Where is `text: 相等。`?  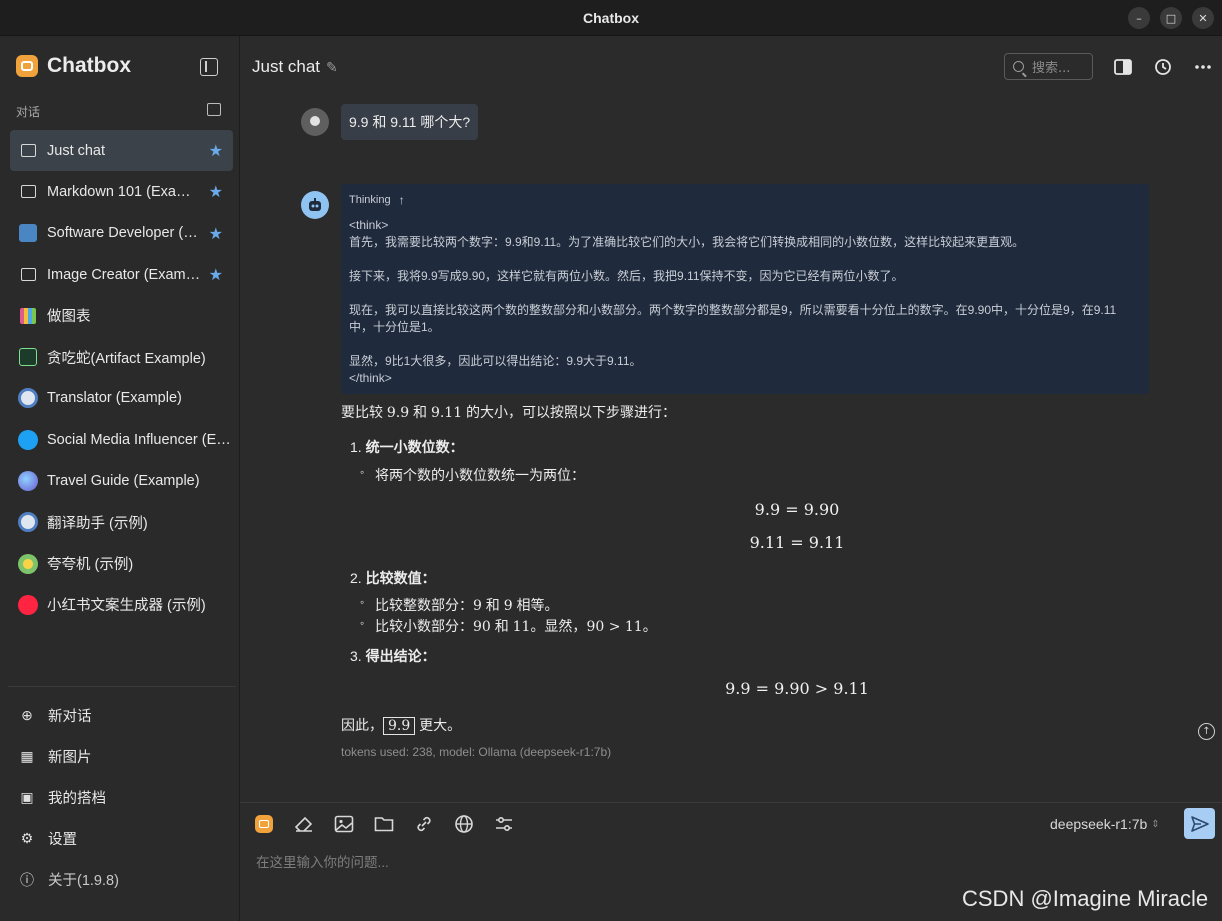 text: 相等。 is located at coordinates (535, 605).